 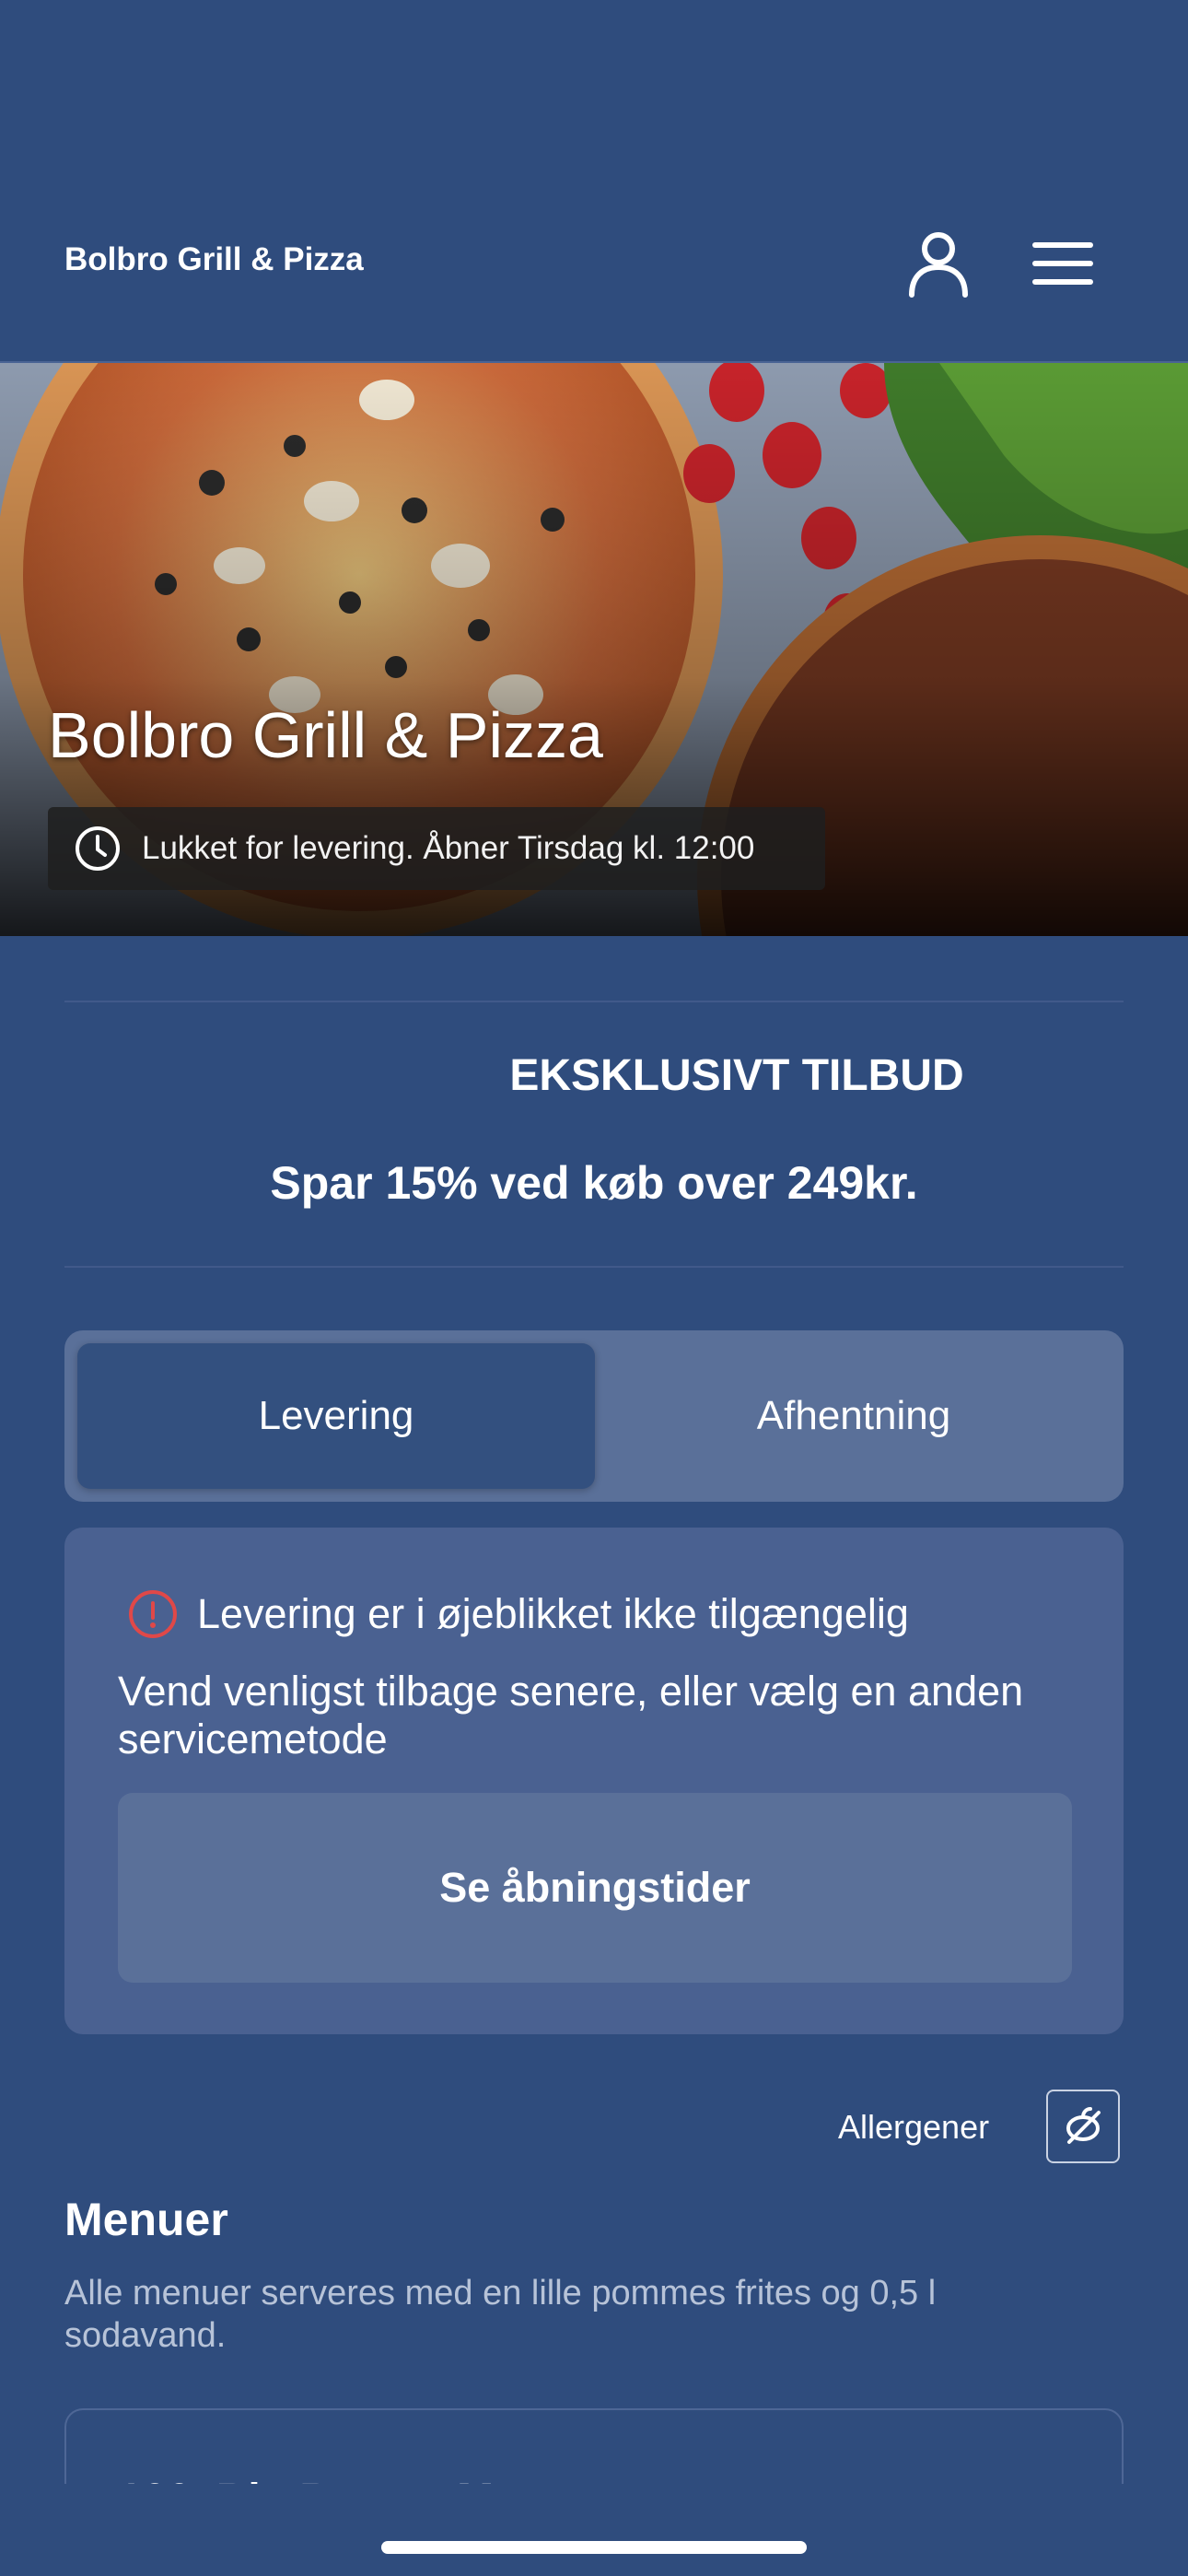 What do you see at coordinates (325, 735) in the screenshot?
I see `hero-title: Bolbro Grill & Pizza` at bounding box center [325, 735].